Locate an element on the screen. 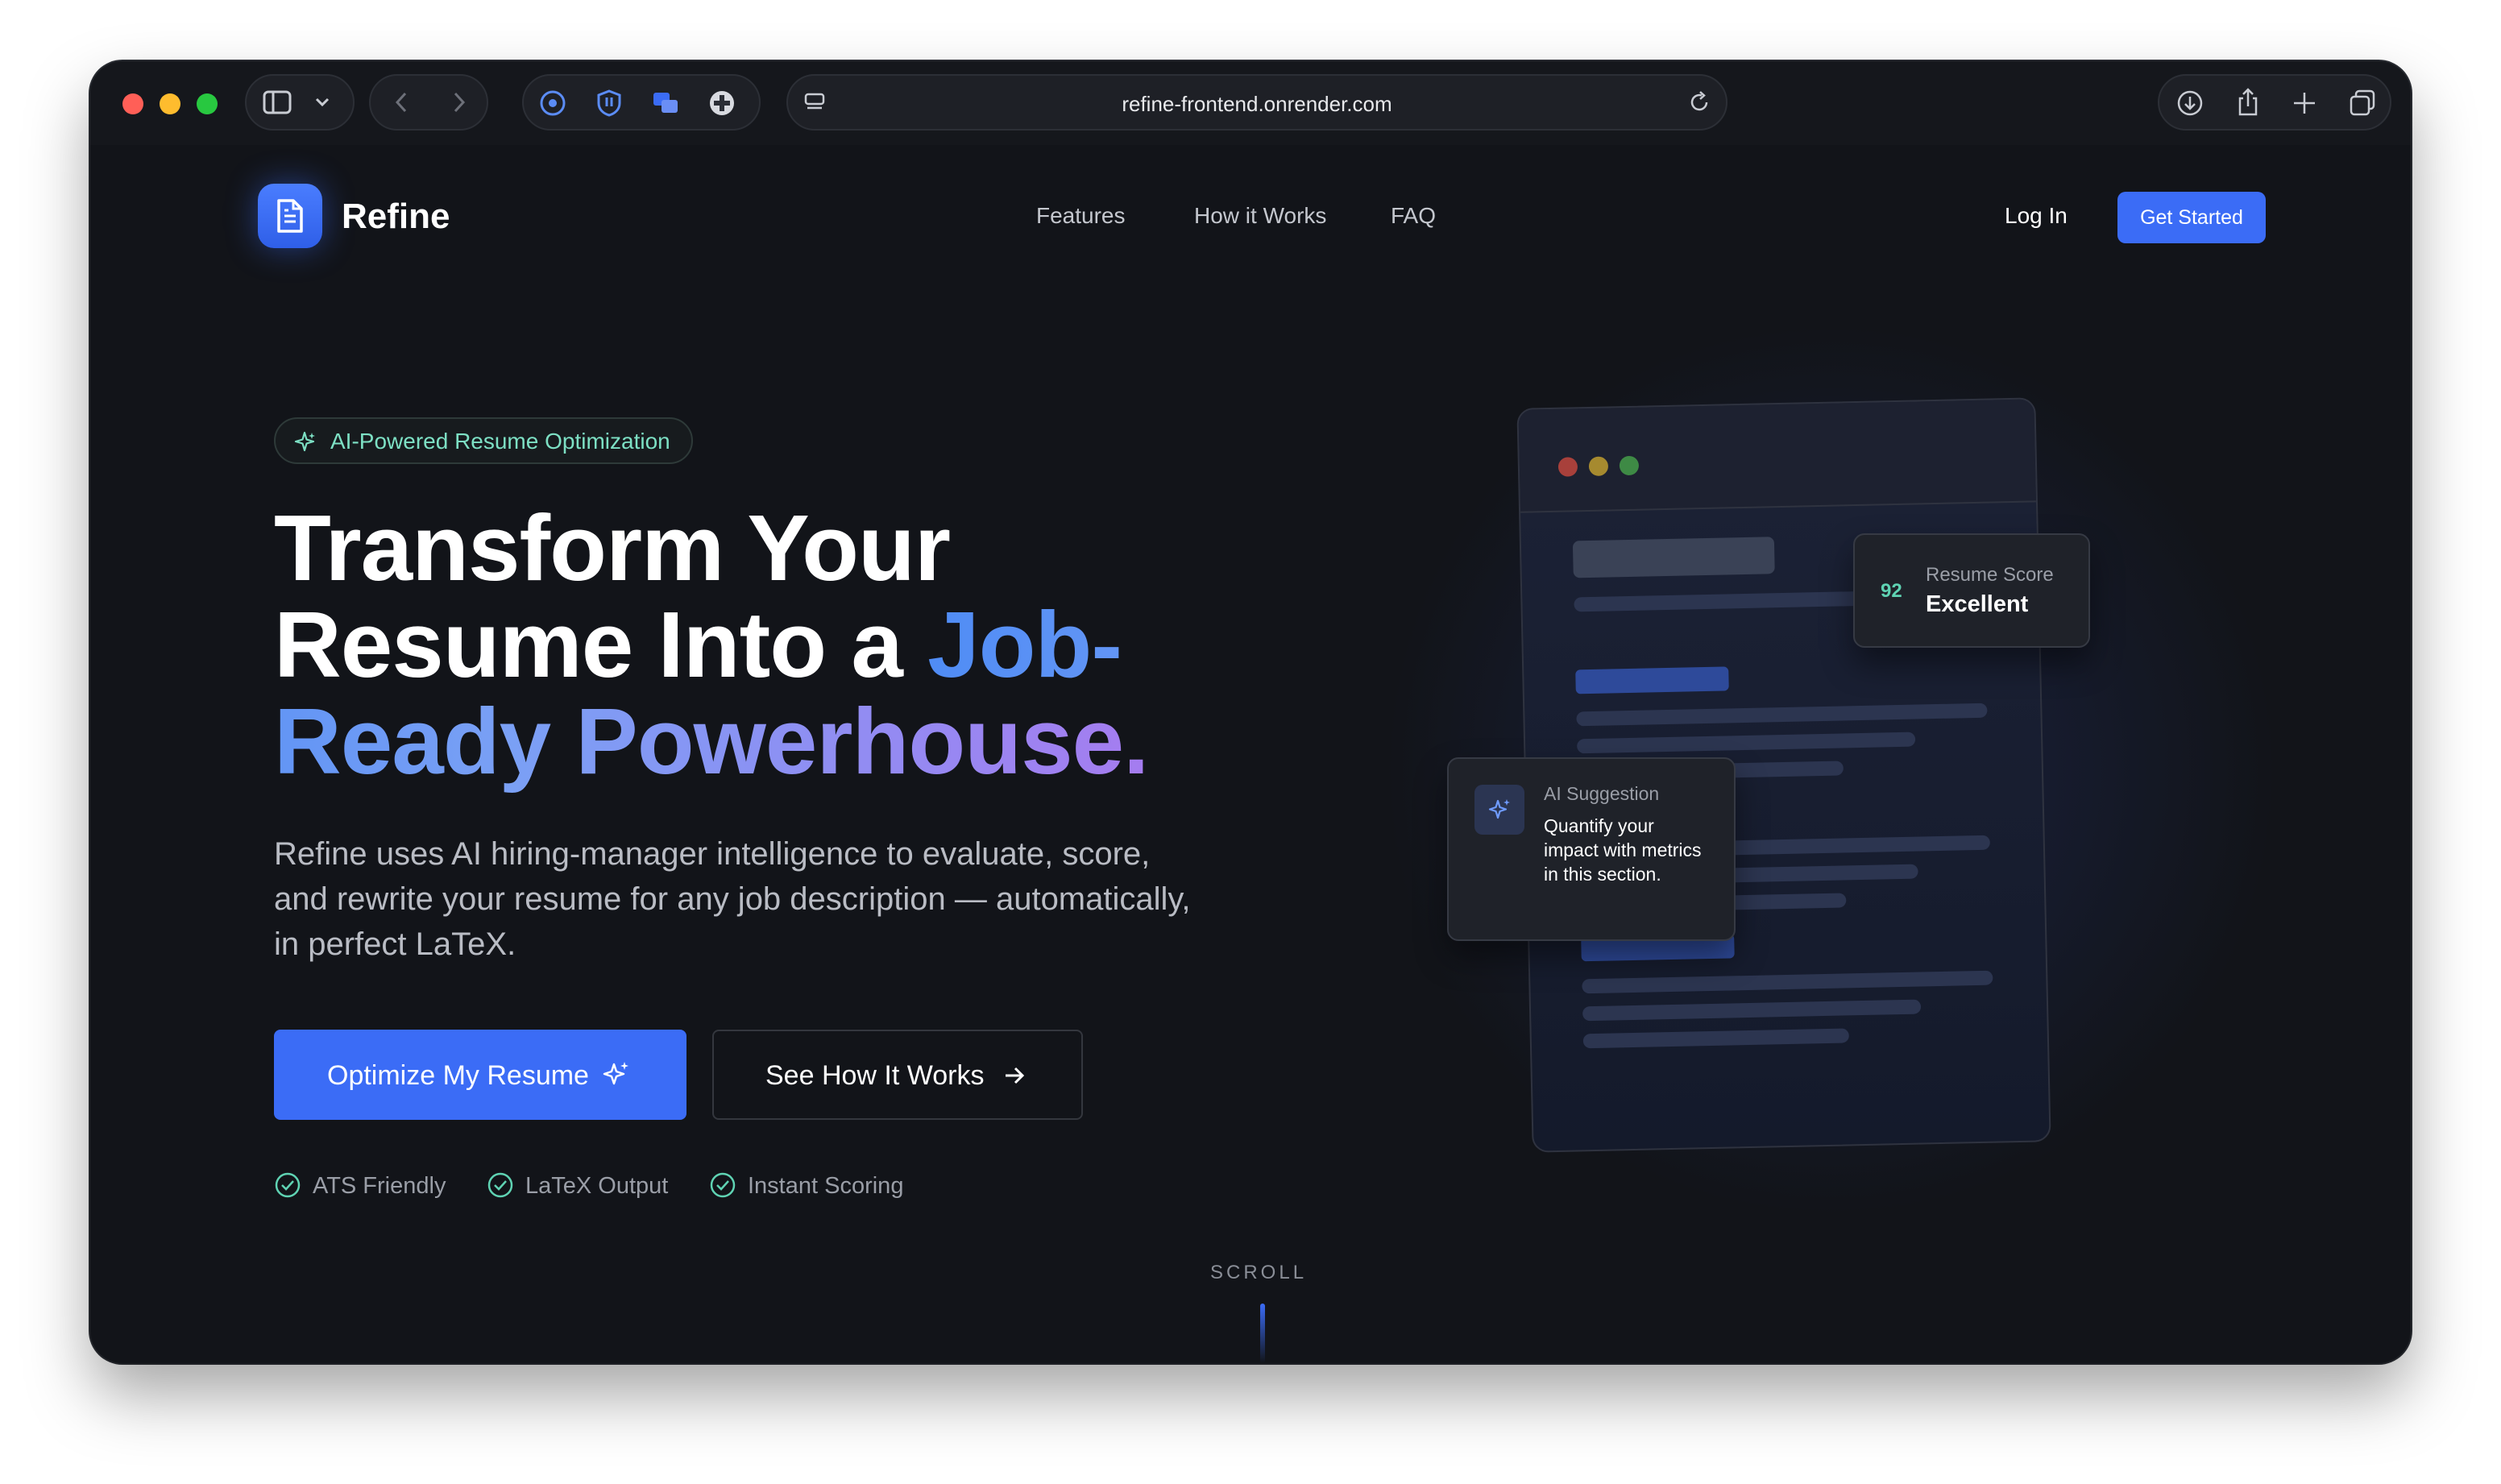  reload-icon is located at coordinates (1699, 102).